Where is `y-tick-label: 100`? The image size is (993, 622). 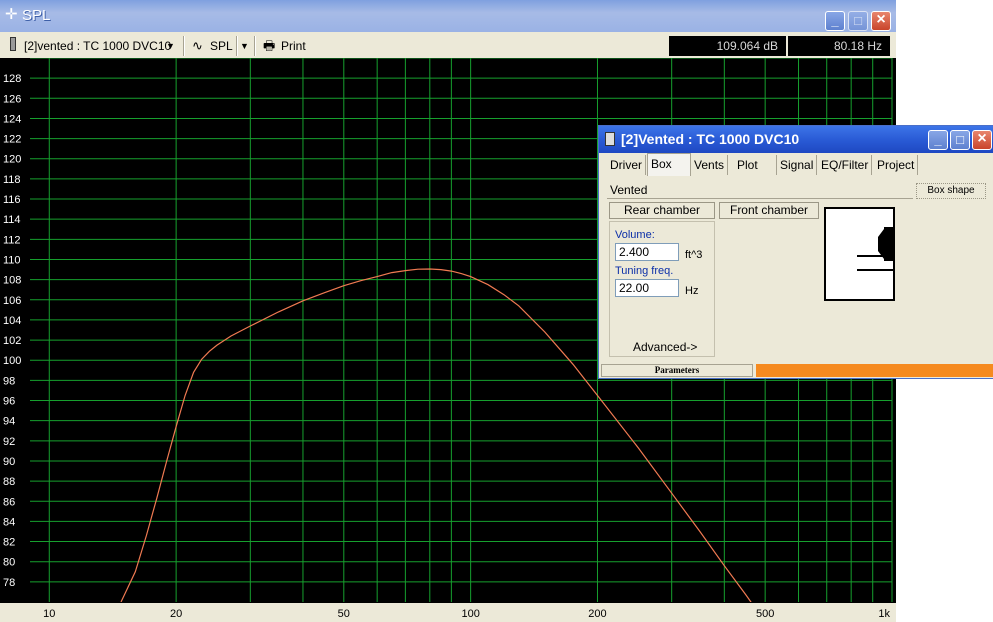
y-tick-label: 100 is located at coordinates (12, 361).